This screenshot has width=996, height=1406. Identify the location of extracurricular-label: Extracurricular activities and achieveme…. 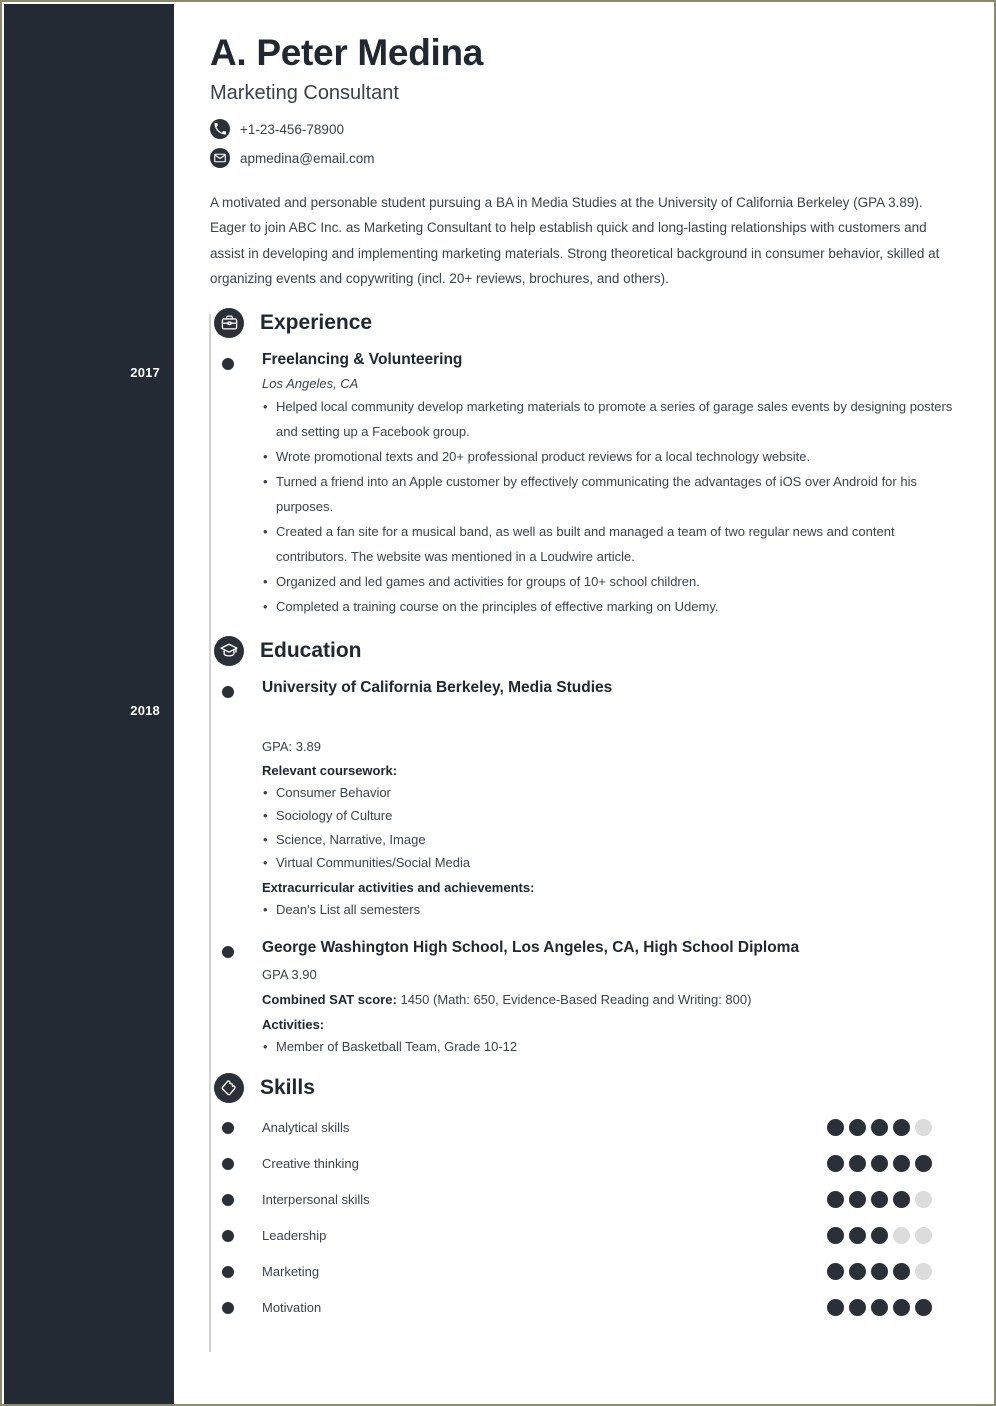
(398, 887).